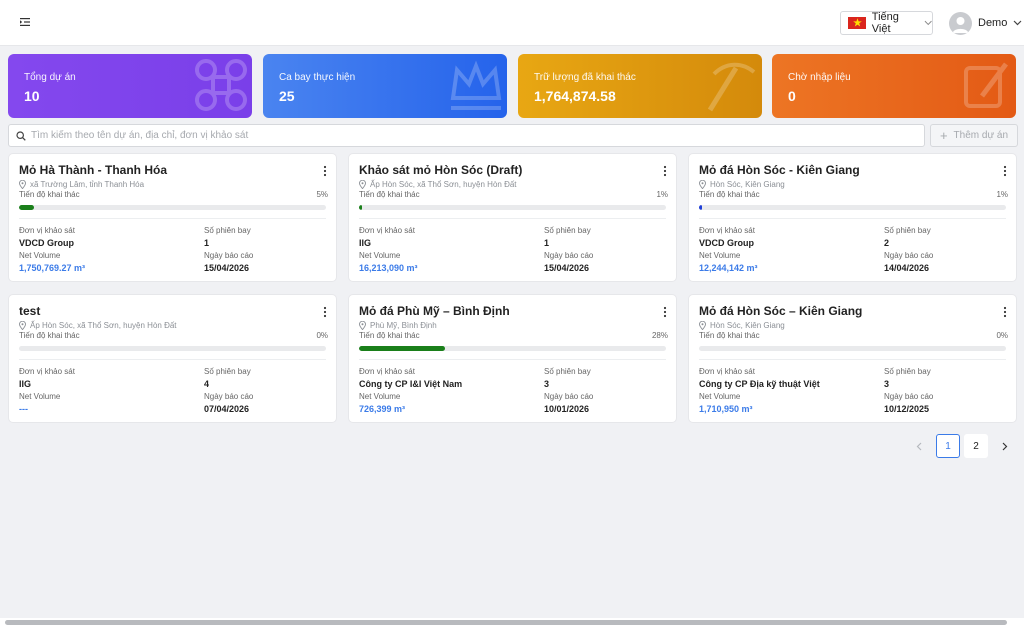 This screenshot has width=1024, height=627. What do you see at coordinates (440, 170) in the screenshot?
I see `project-title: Khảo sát mỏ Hòn Sóc (Draft)` at bounding box center [440, 170].